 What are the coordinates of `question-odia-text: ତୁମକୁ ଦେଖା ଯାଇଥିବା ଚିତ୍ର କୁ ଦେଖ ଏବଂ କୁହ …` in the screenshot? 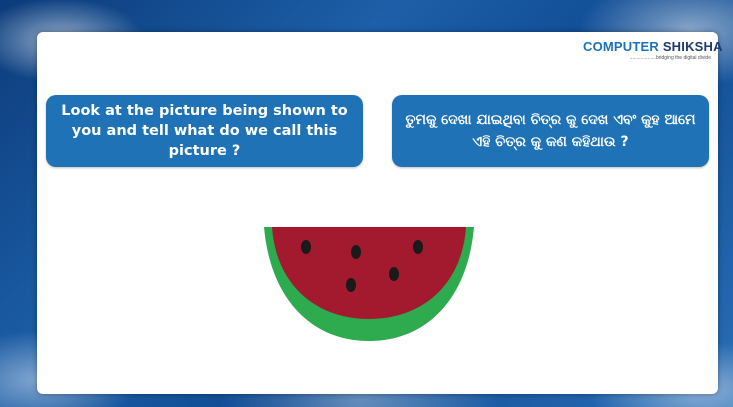 It's located at (550, 131).